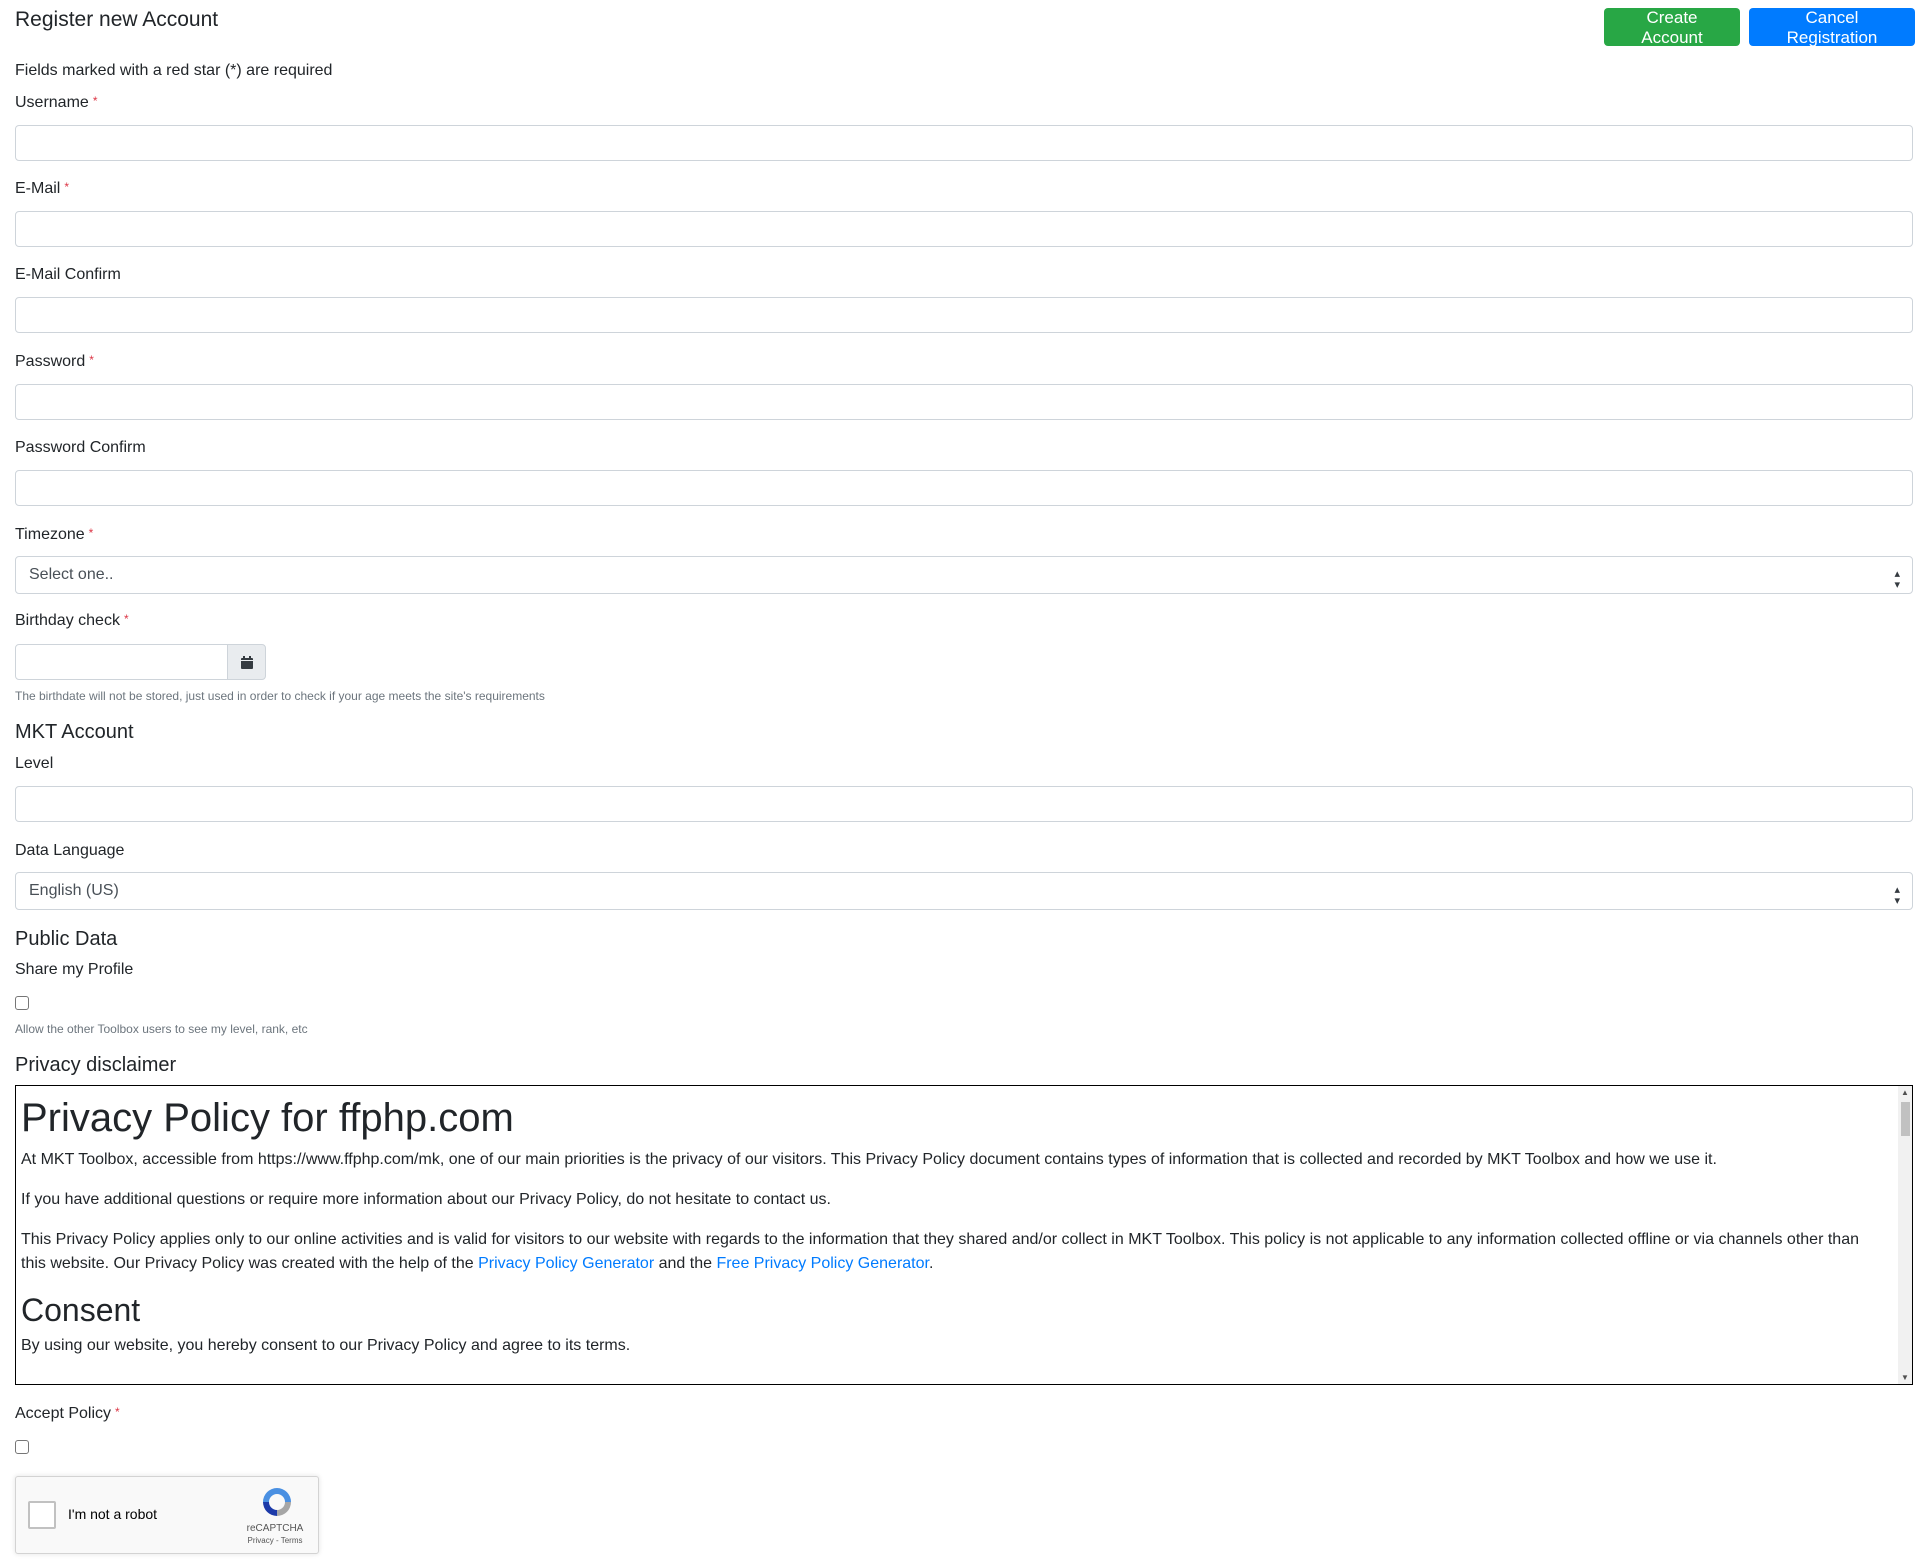 This screenshot has width=1920, height=1562. Describe the element at coordinates (964, 488) in the screenshot. I see `password-confirm-input` at that location.